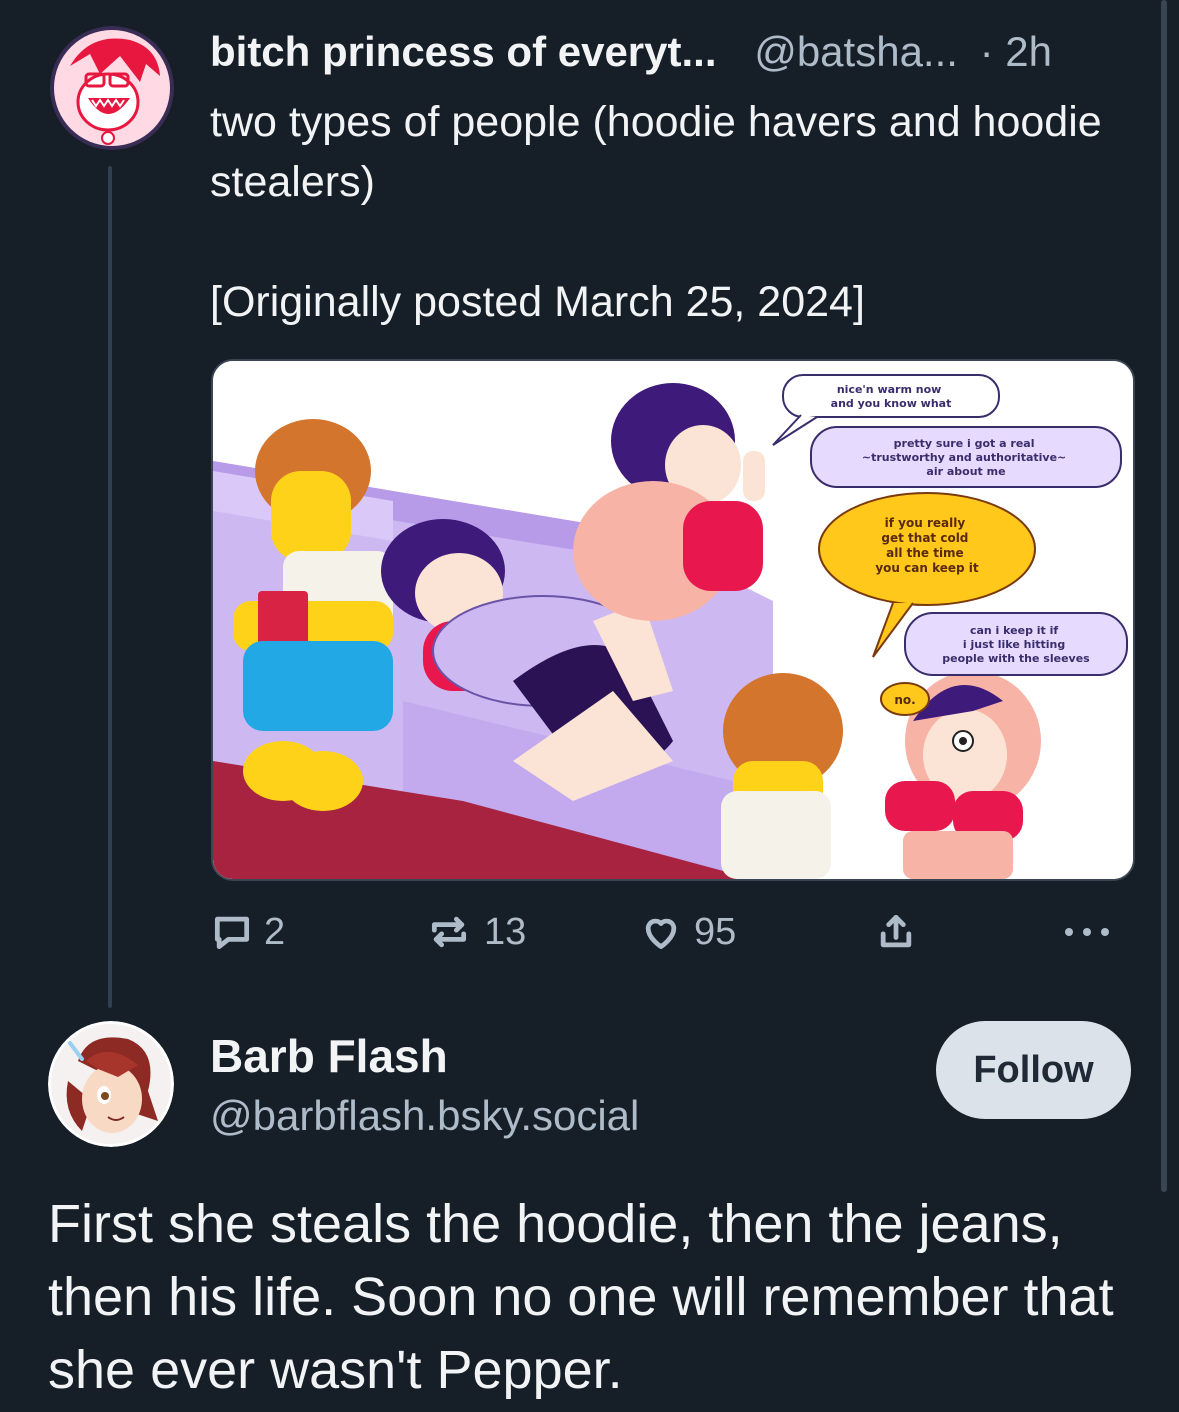 The width and height of the screenshot is (1179, 1412). I want to click on scrollbar, so click(1164, 596).